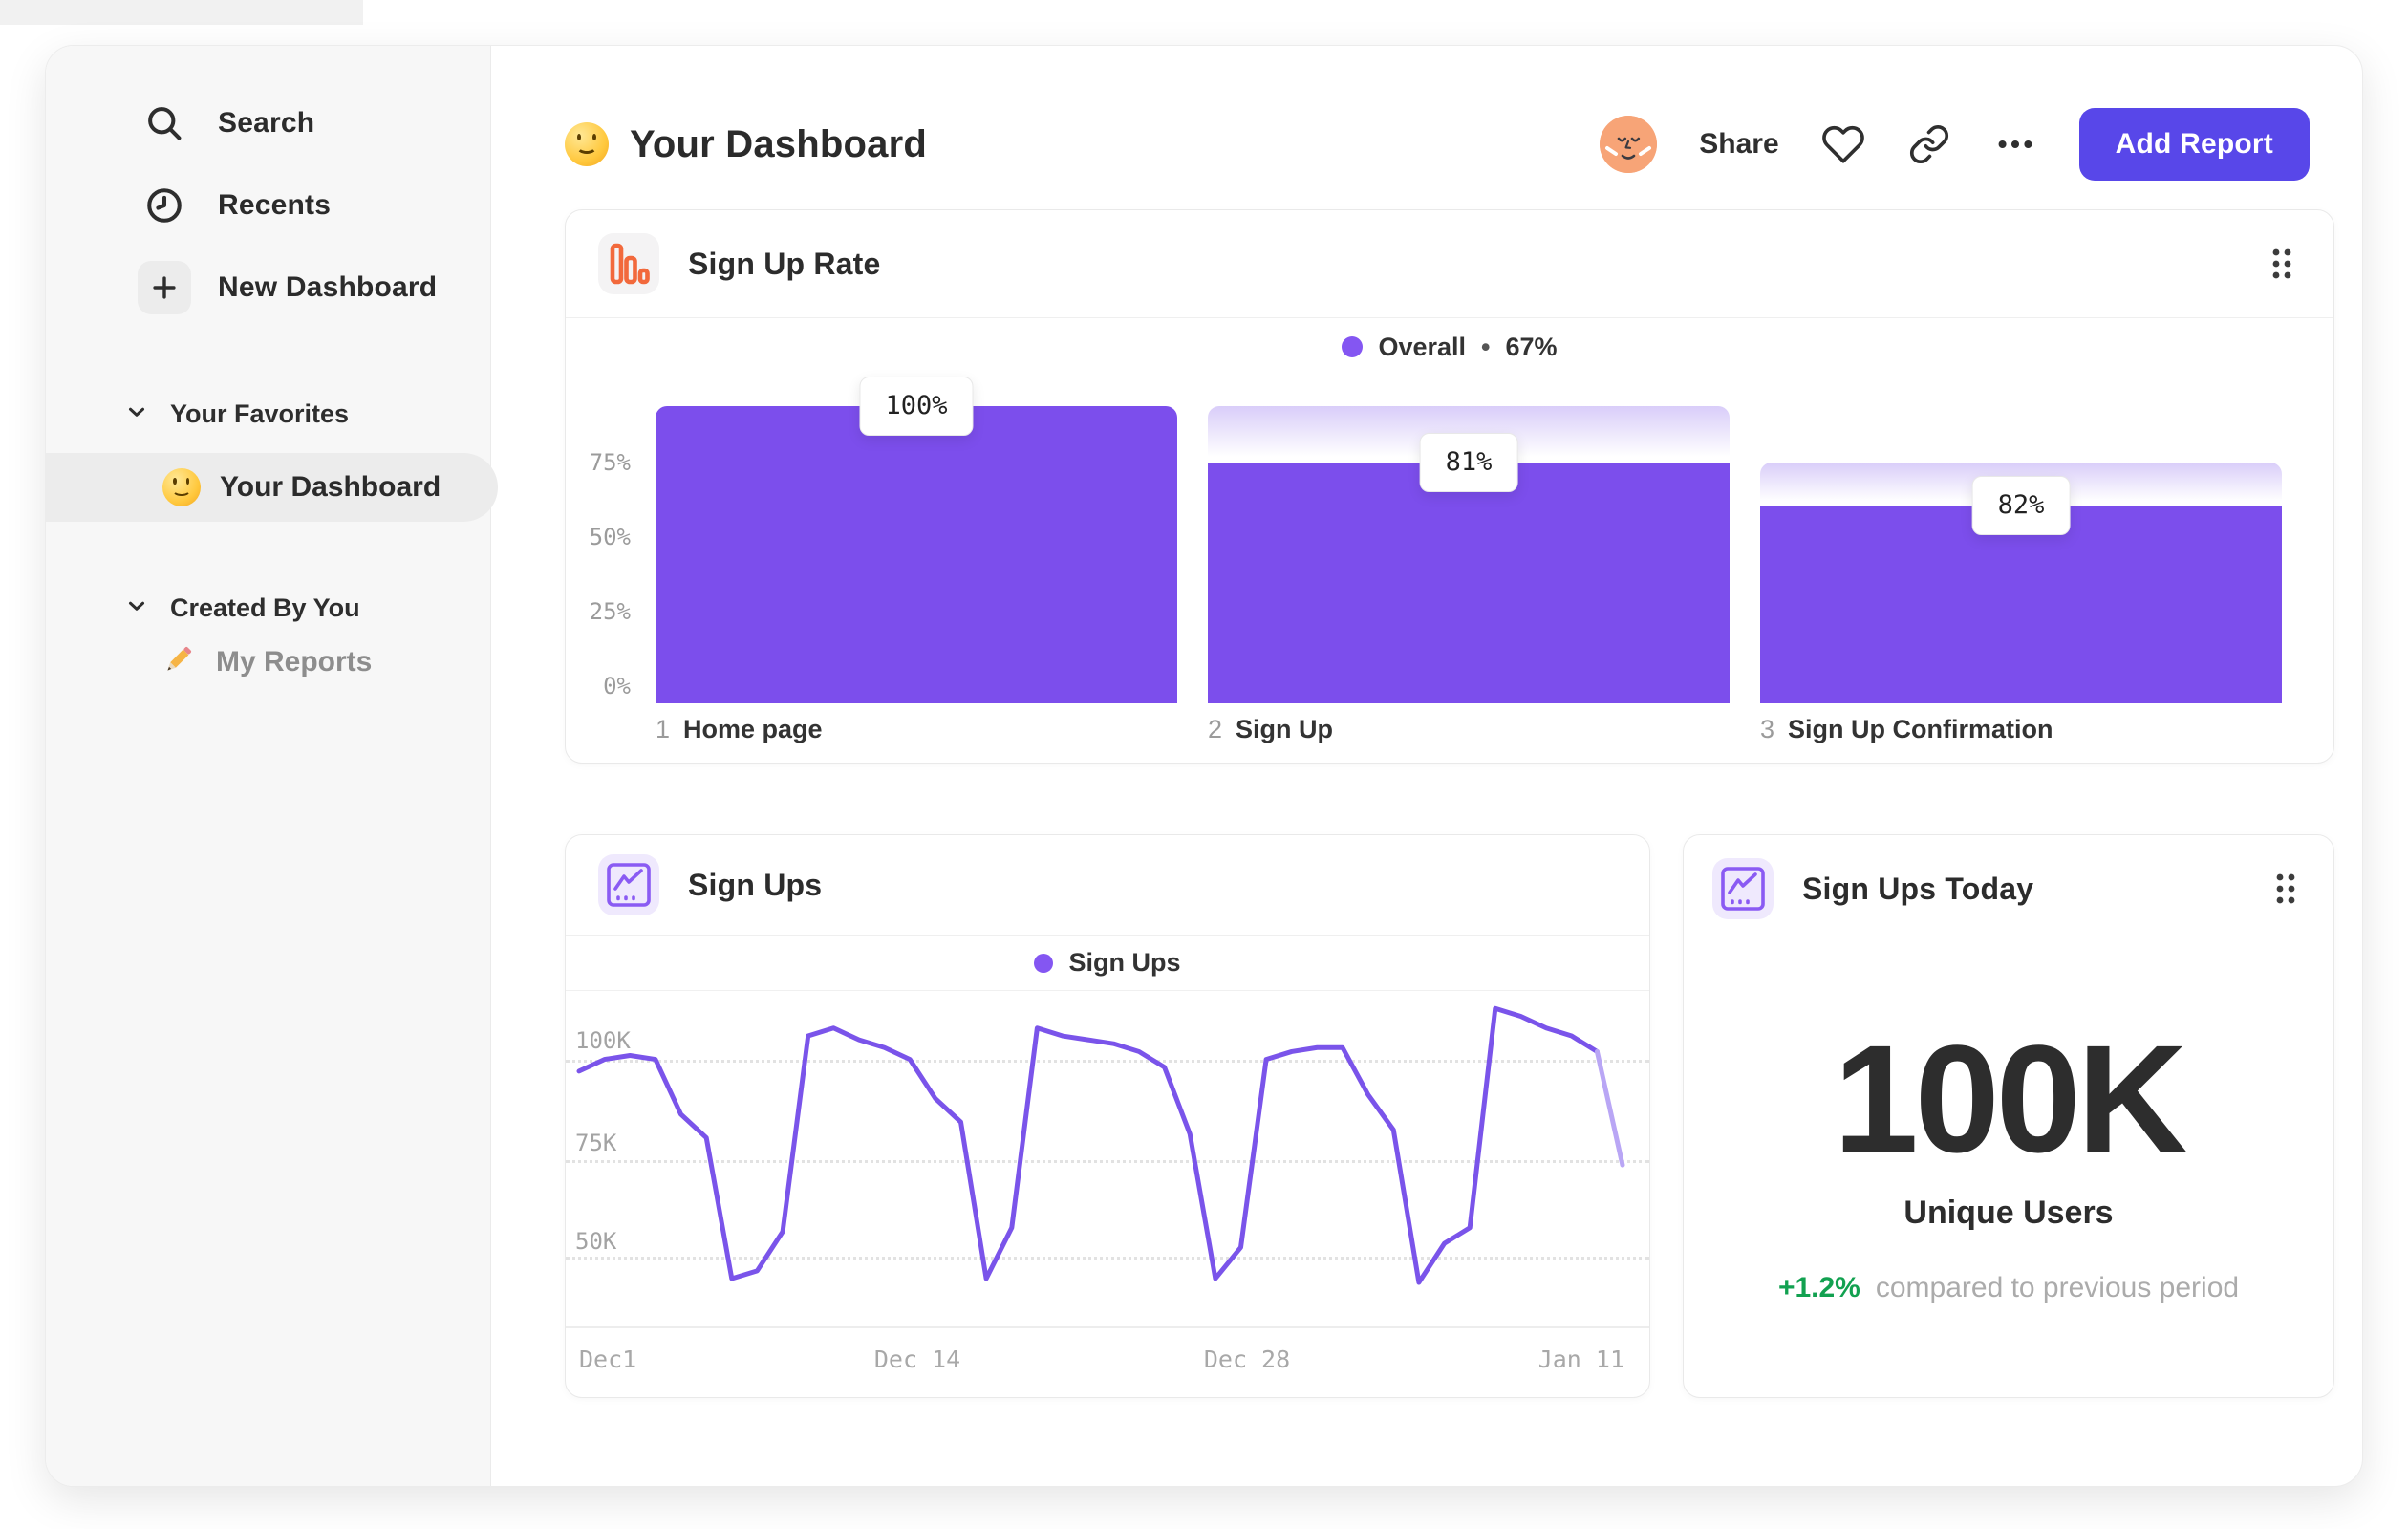 This screenshot has height=1529, width=2408. Describe the element at coordinates (260, 413) in the screenshot. I see `section-title: Your Favorites` at that location.